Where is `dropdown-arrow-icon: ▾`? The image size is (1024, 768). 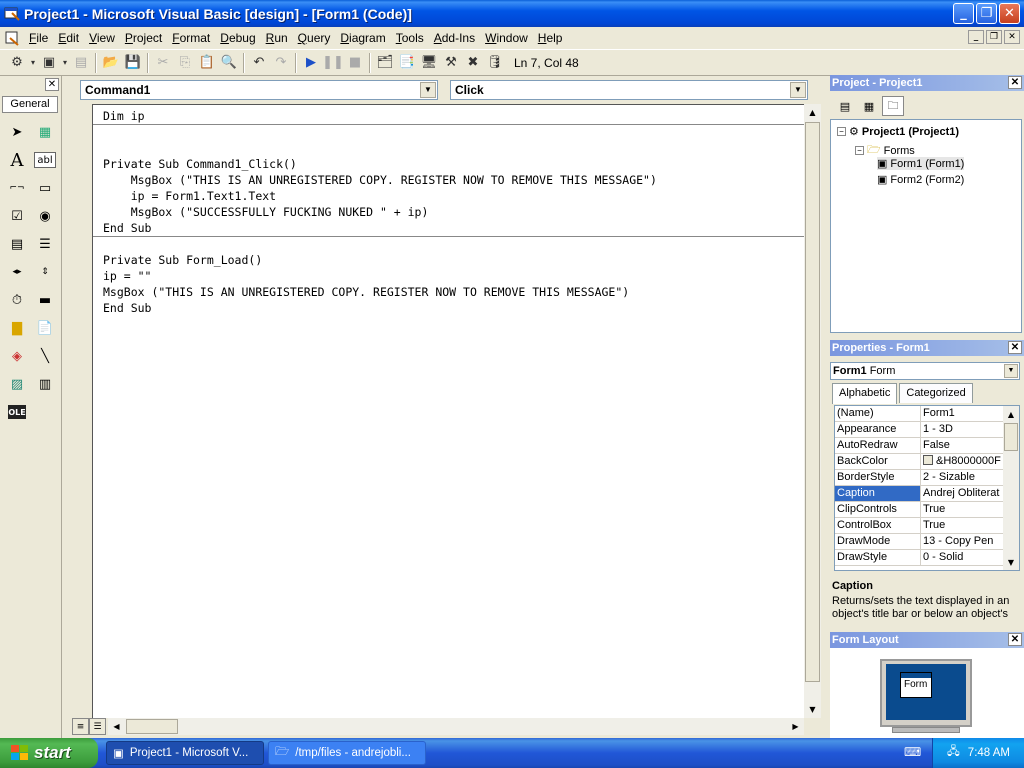 dropdown-arrow-icon: ▾ is located at coordinates (33, 63).